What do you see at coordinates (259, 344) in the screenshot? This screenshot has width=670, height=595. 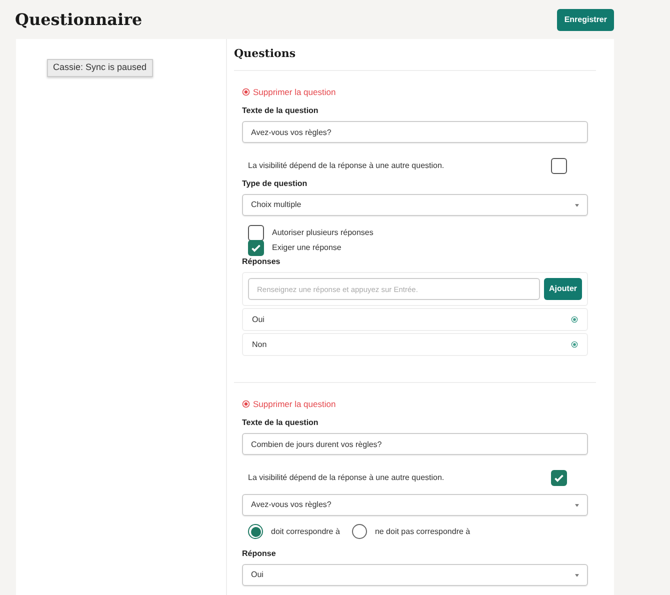 I see `answer-text: Non` at bounding box center [259, 344].